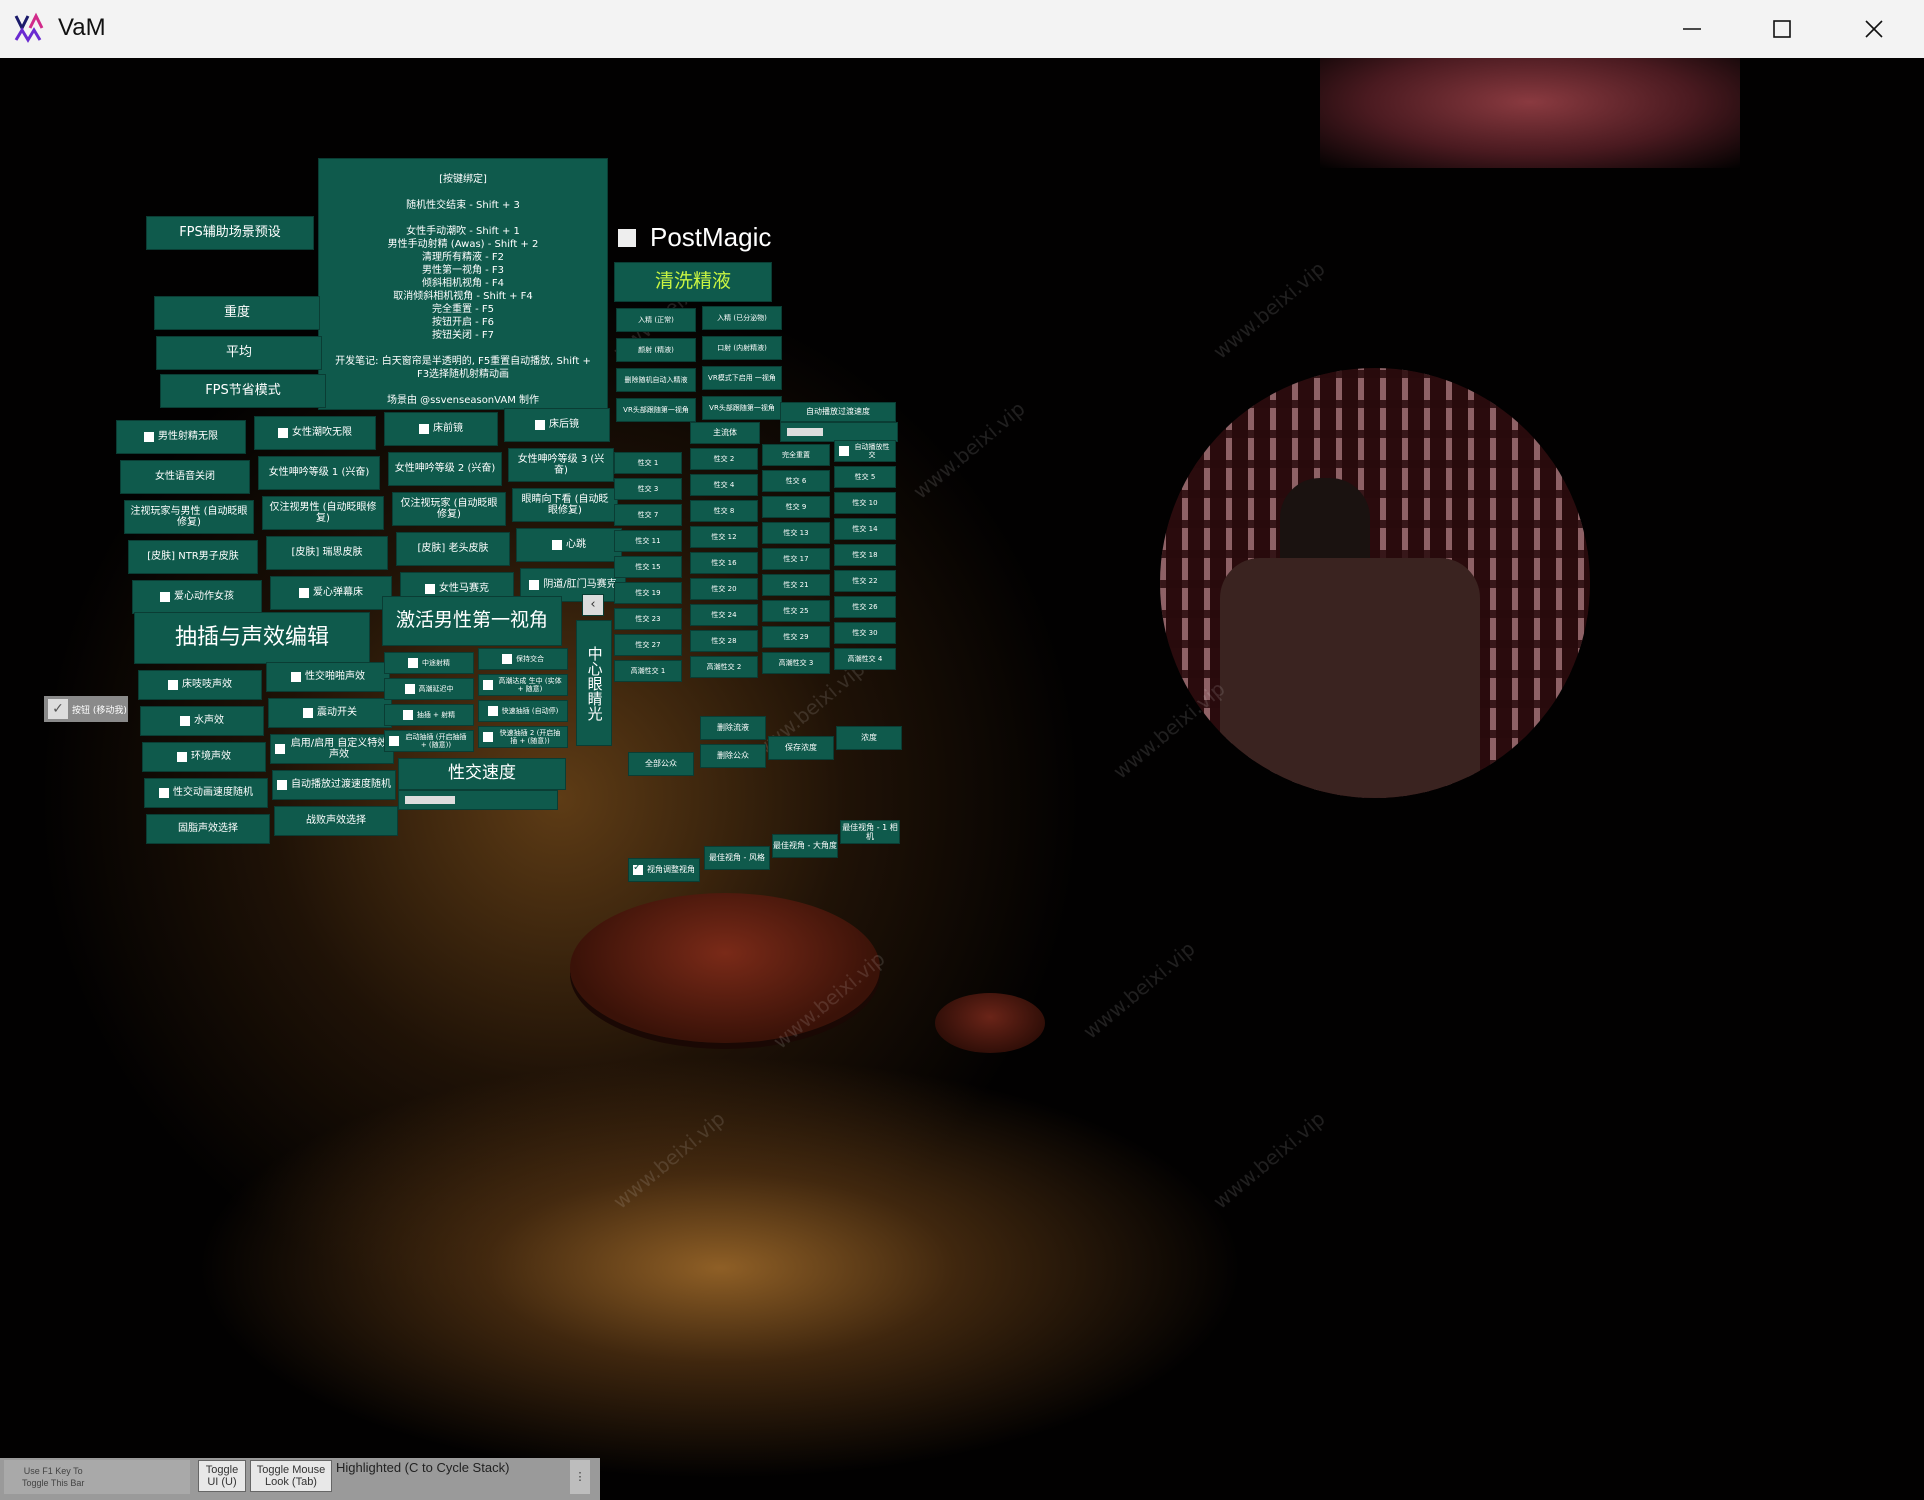  What do you see at coordinates (561, 465) in the screenshot?
I see `option-button: 女性呻吟等级 3 (兴奋)` at bounding box center [561, 465].